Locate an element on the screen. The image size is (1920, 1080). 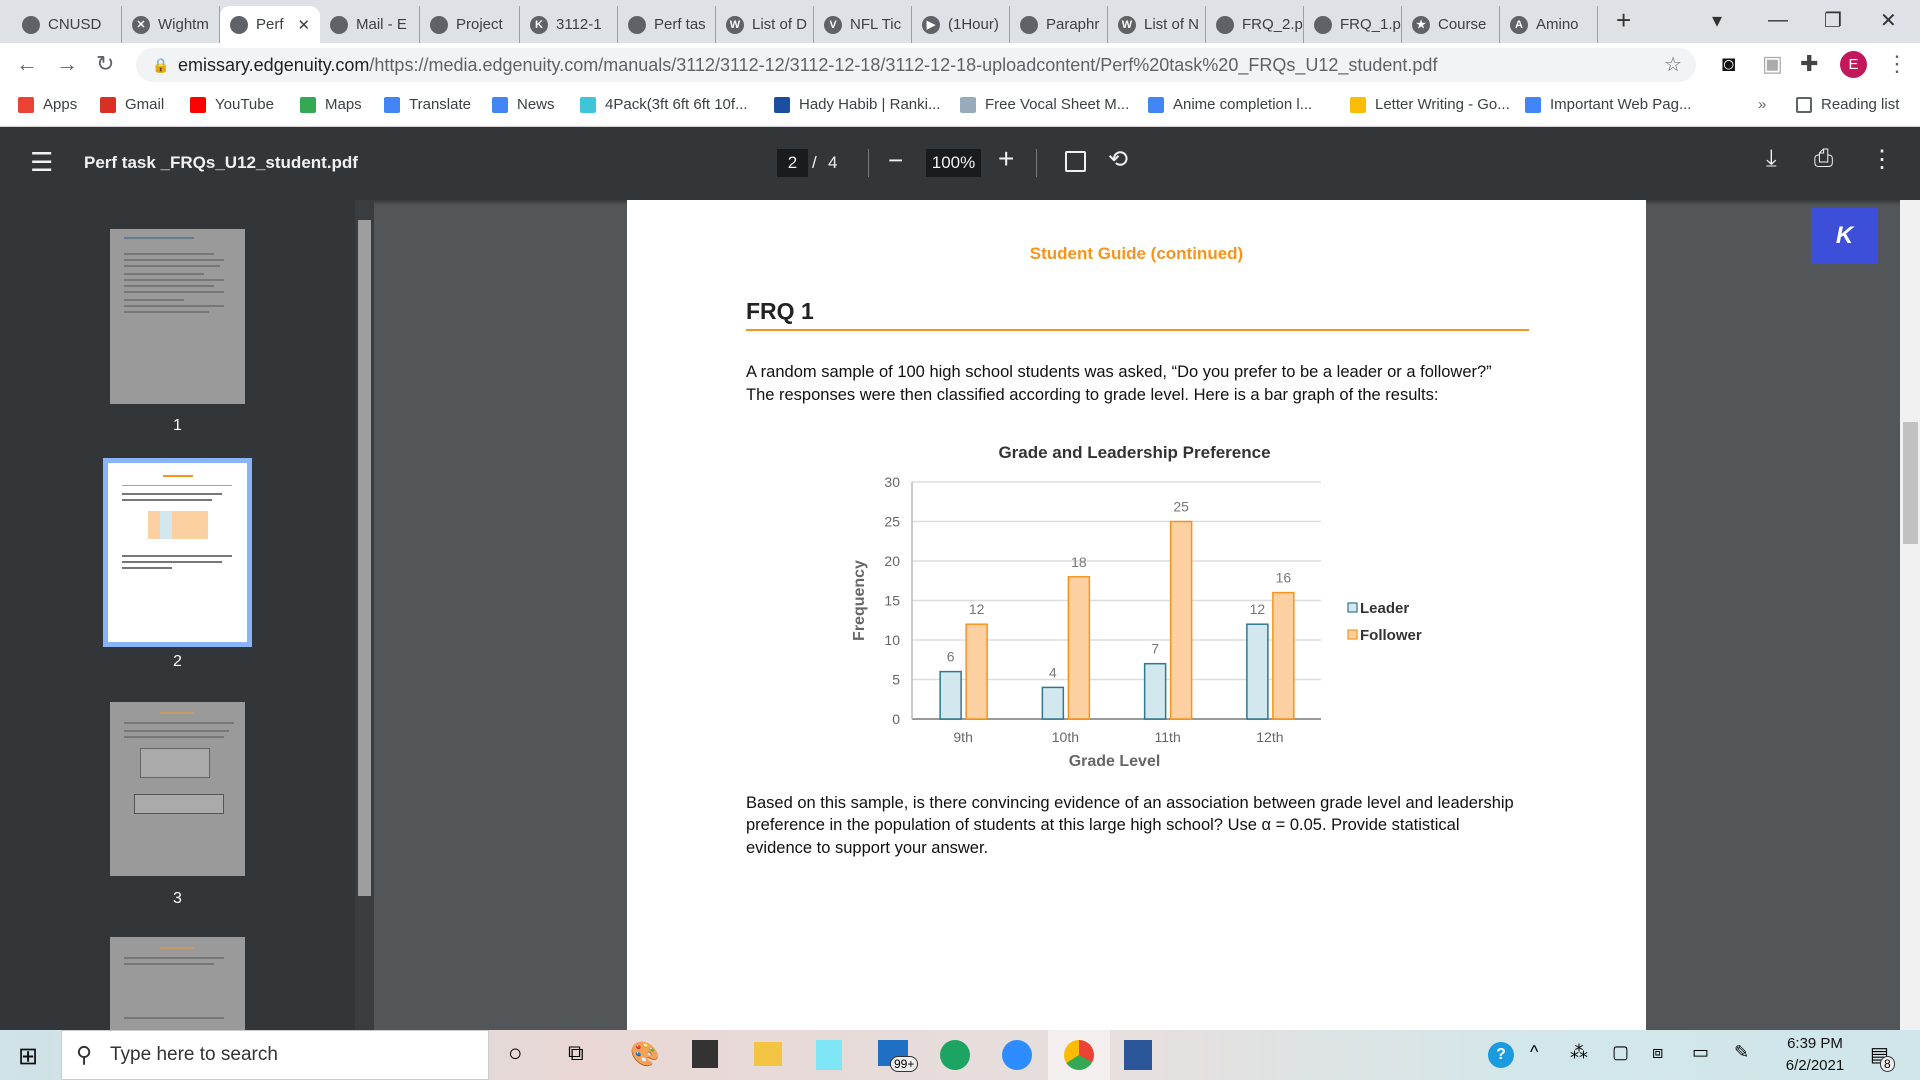
paint-icon: 🎨 is located at coordinates (645, 1054).